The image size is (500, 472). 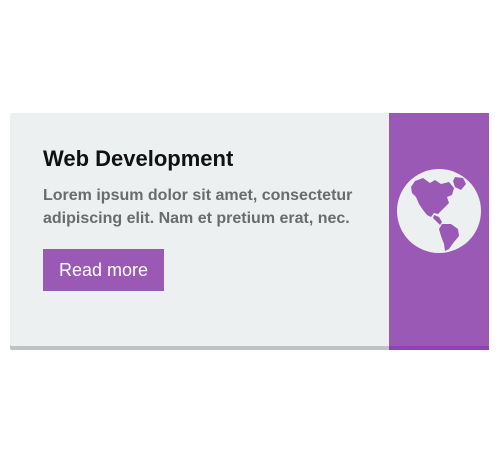 I want to click on read-more-button: Read more, so click(x=104, y=270).